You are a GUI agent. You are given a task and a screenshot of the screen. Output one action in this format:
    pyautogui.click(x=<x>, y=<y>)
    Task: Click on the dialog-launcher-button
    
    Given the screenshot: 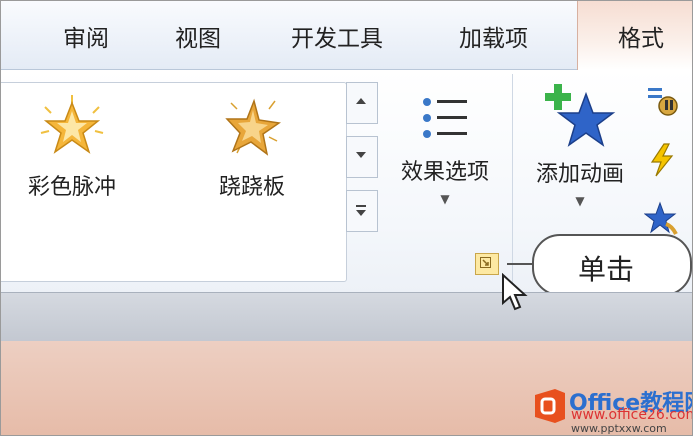 What is the action you would take?
    pyautogui.click(x=487, y=264)
    